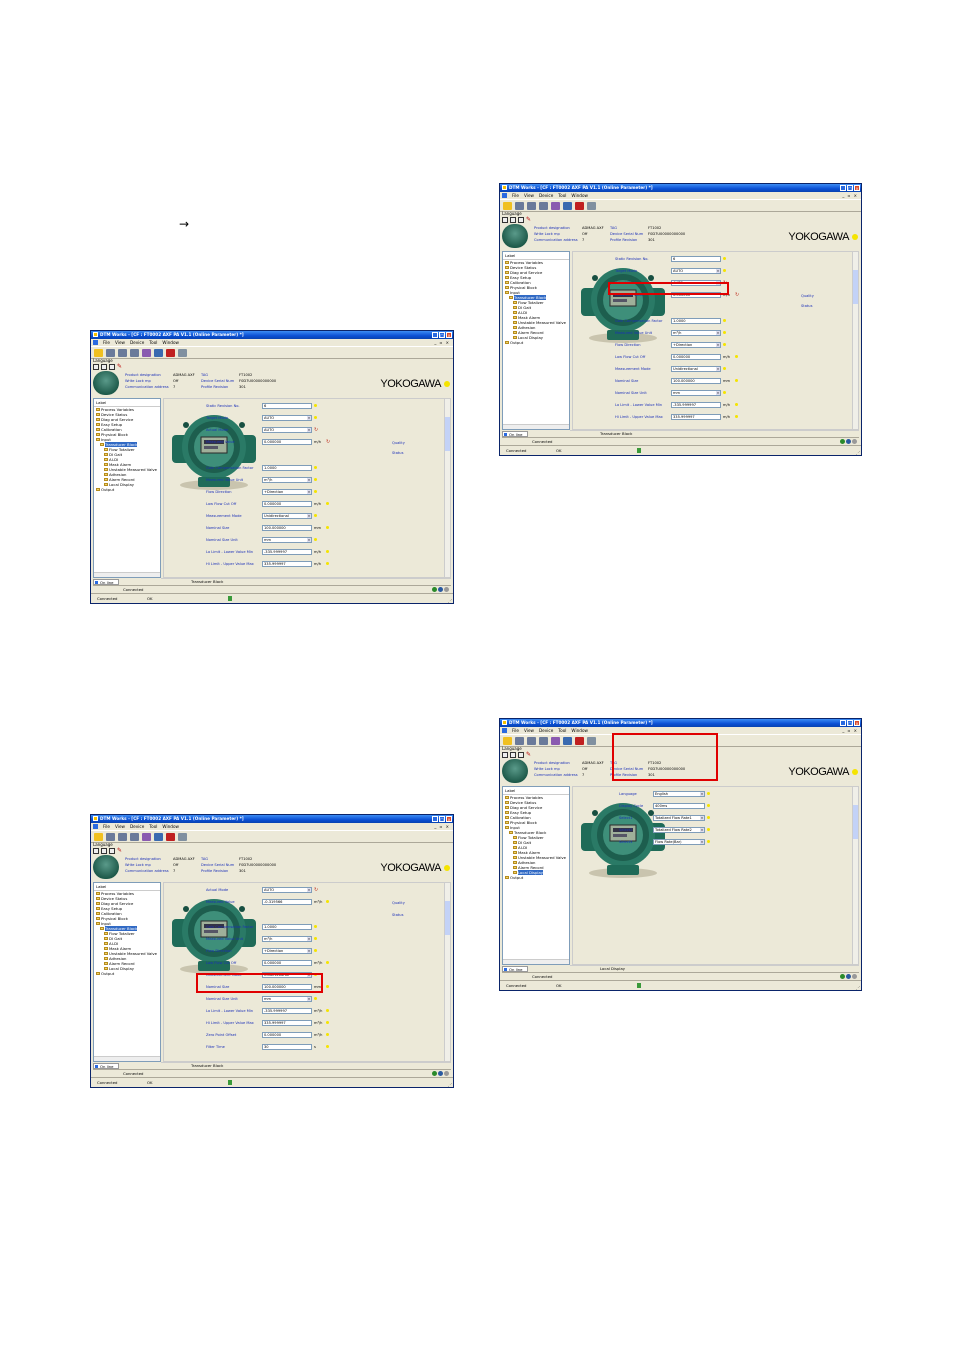 The image size is (954, 1351). I want to click on param-field: -0.319566, so click(287, 902).